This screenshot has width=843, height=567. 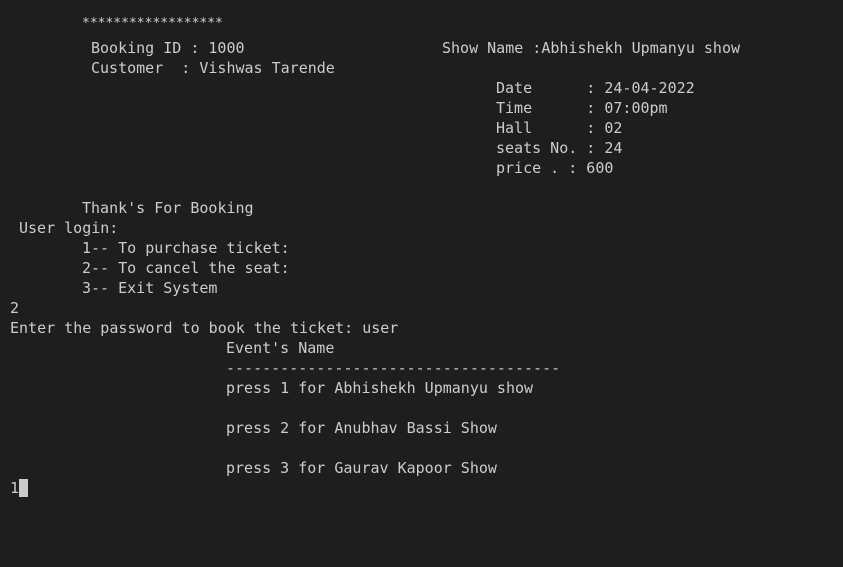 I want to click on text-cursor, so click(x=23, y=488).